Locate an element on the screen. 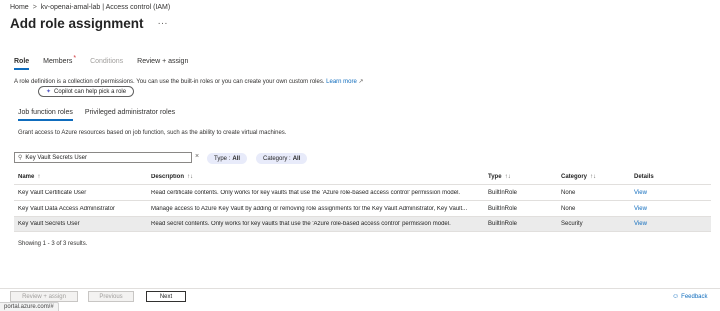  tab-members: Members* is located at coordinates (60, 62).